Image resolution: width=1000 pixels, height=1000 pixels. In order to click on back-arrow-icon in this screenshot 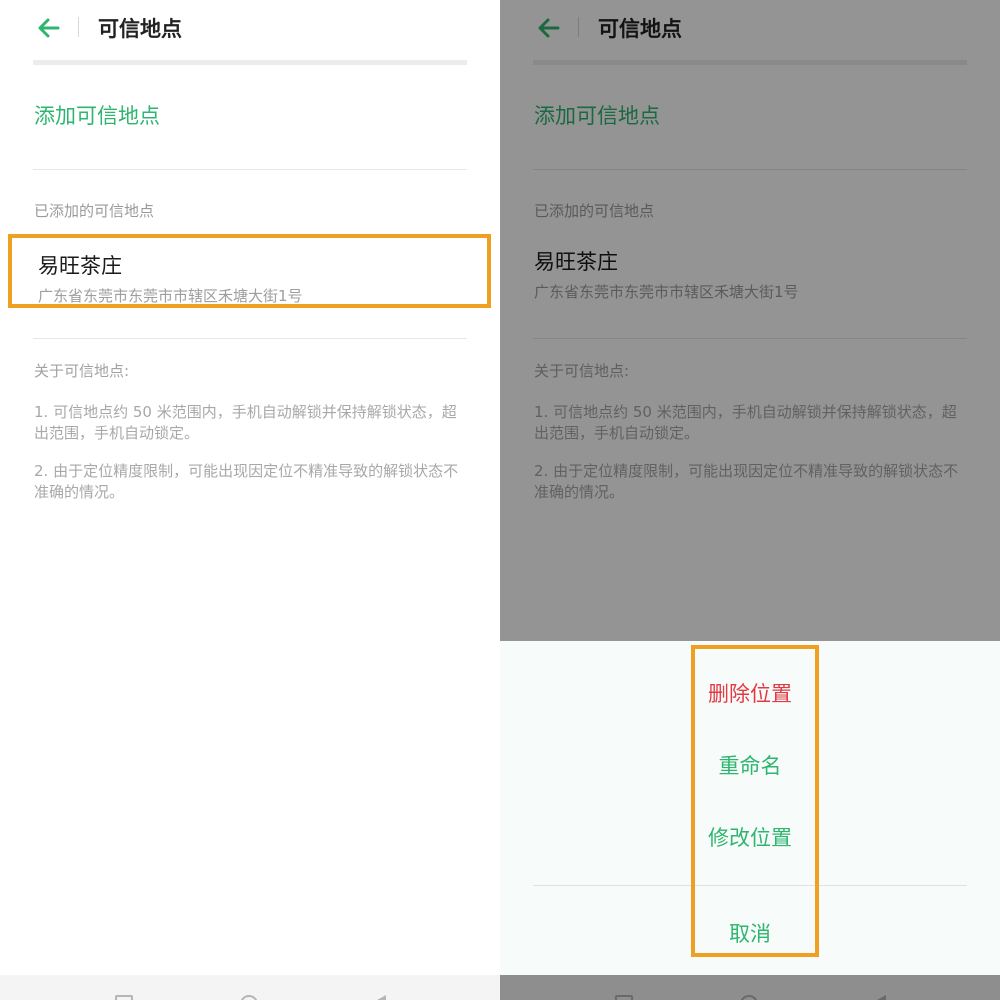, I will do `click(49, 28)`.